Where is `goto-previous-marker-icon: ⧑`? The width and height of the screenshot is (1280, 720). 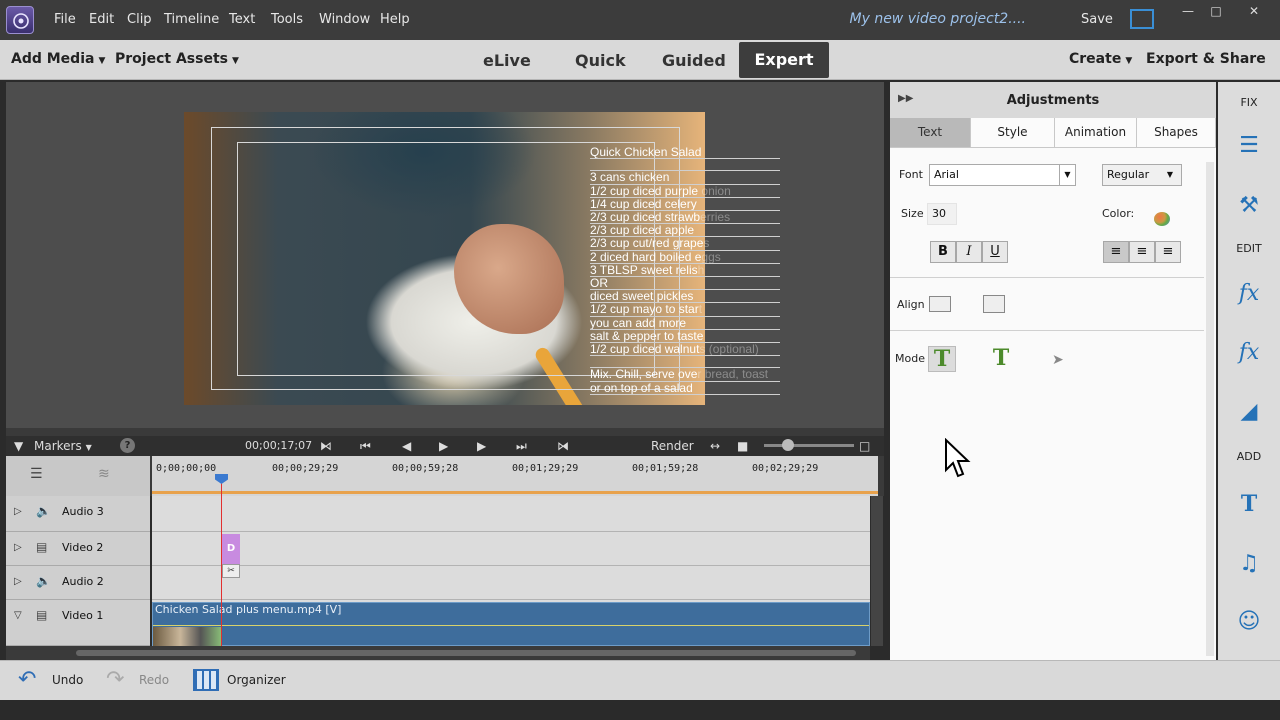 goto-previous-marker-icon: ⧑ is located at coordinates (326, 446).